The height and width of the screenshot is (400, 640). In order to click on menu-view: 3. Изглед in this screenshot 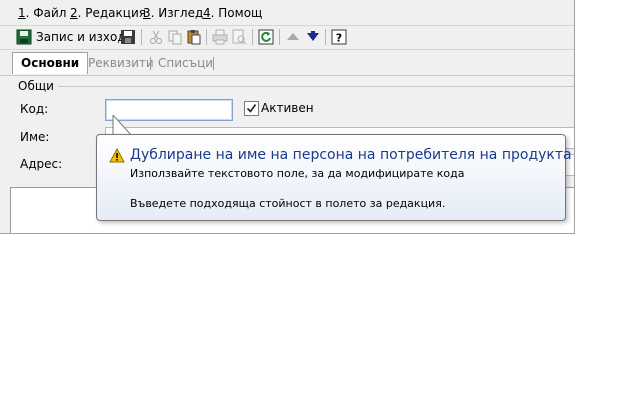, I will do `click(173, 13)`.